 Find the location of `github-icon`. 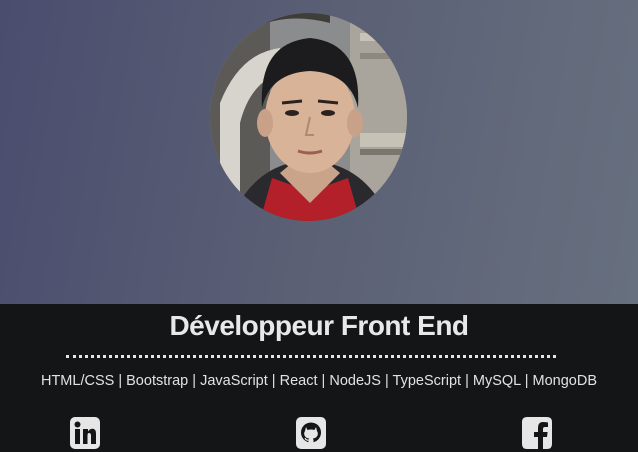

github-icon is located at coordinates (311, 433).